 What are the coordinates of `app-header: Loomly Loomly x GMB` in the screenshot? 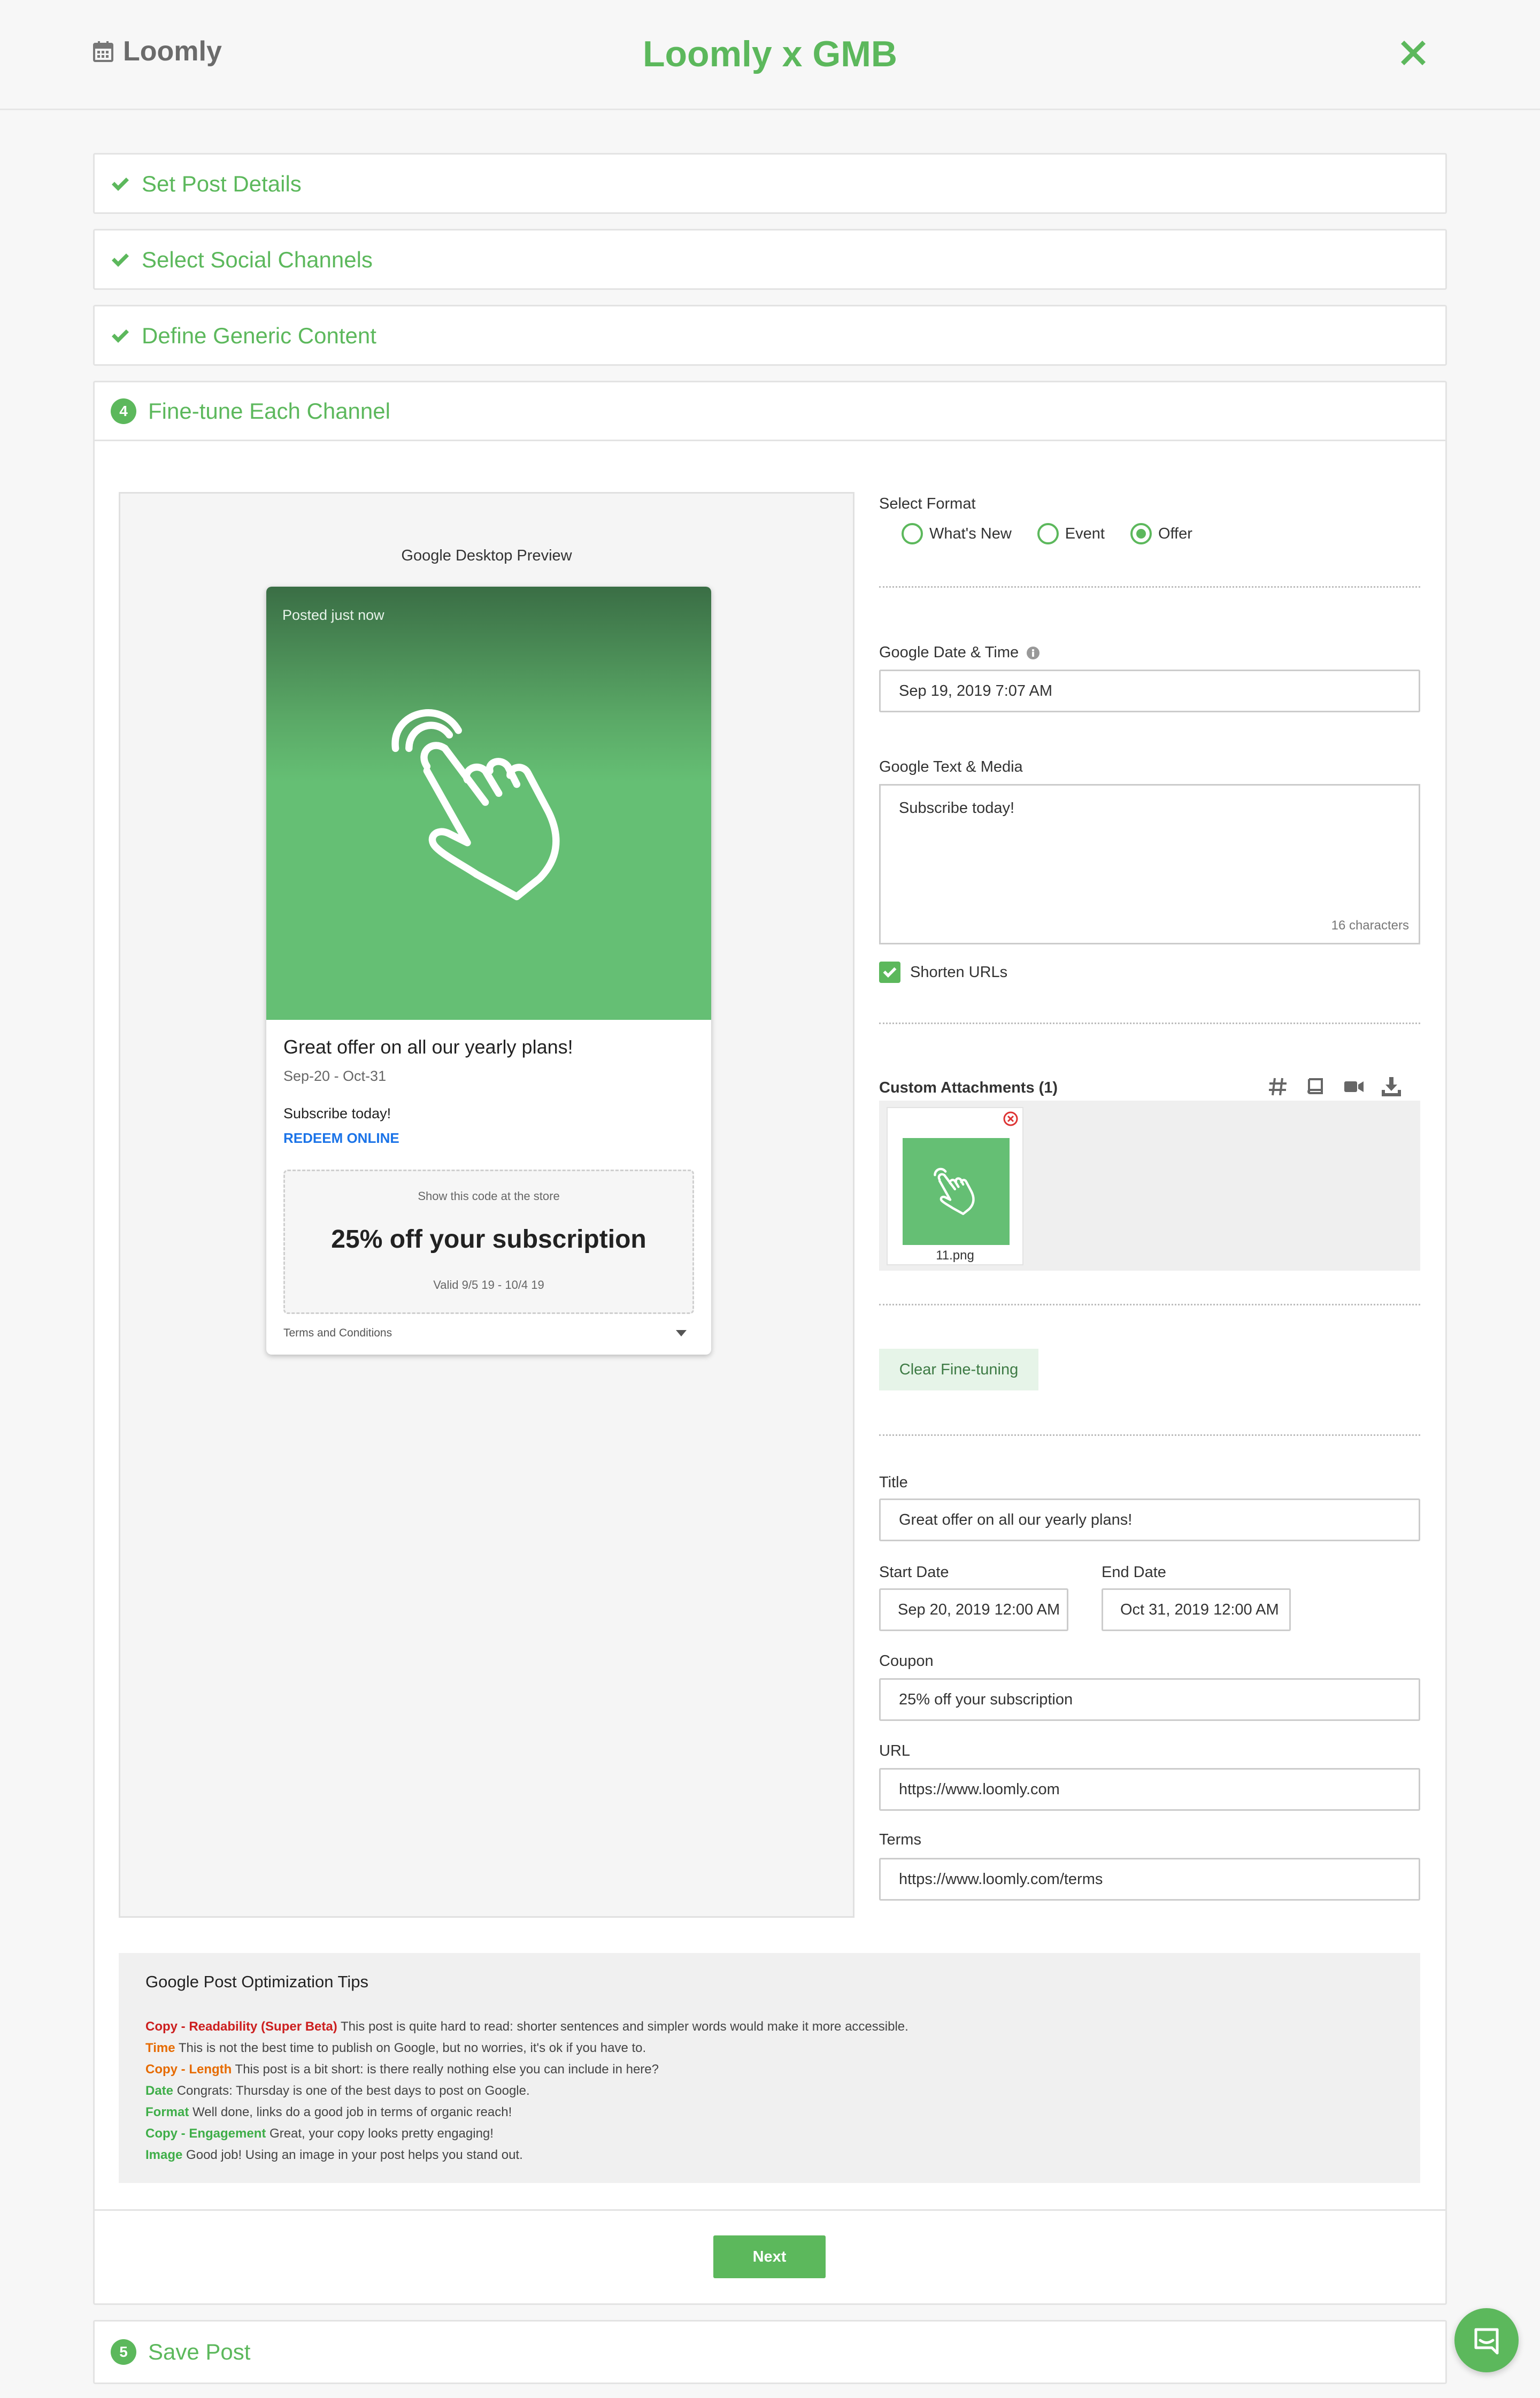 It's located at (770, 55).